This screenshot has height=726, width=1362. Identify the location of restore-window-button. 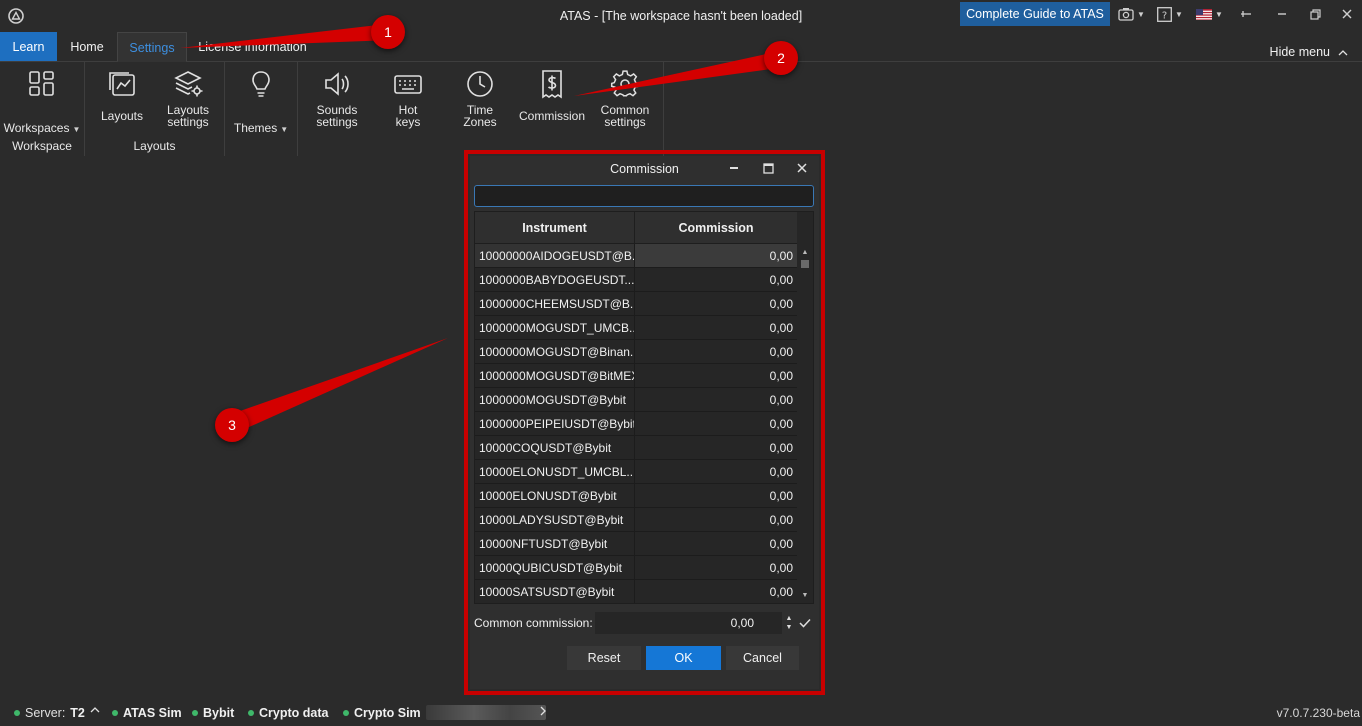
(1315, 14).